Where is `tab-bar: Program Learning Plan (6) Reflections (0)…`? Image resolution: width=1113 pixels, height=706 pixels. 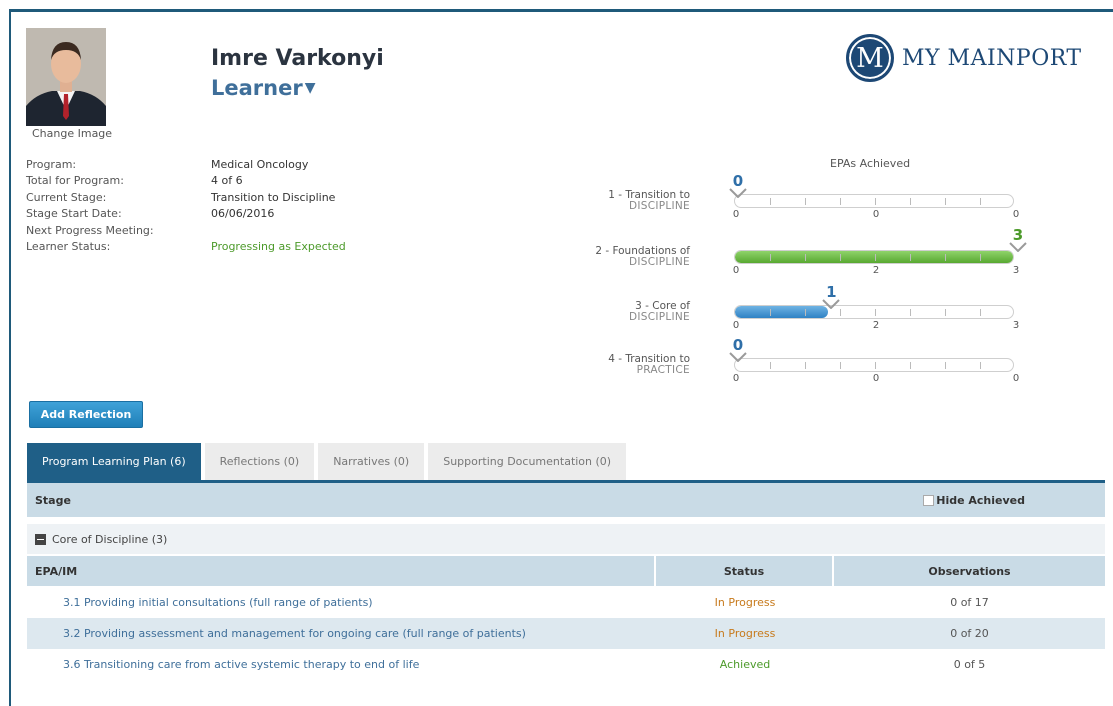
tab-bar: Program Learning Plan (6) Reflections (0)… is located at coordinates (328, 461).